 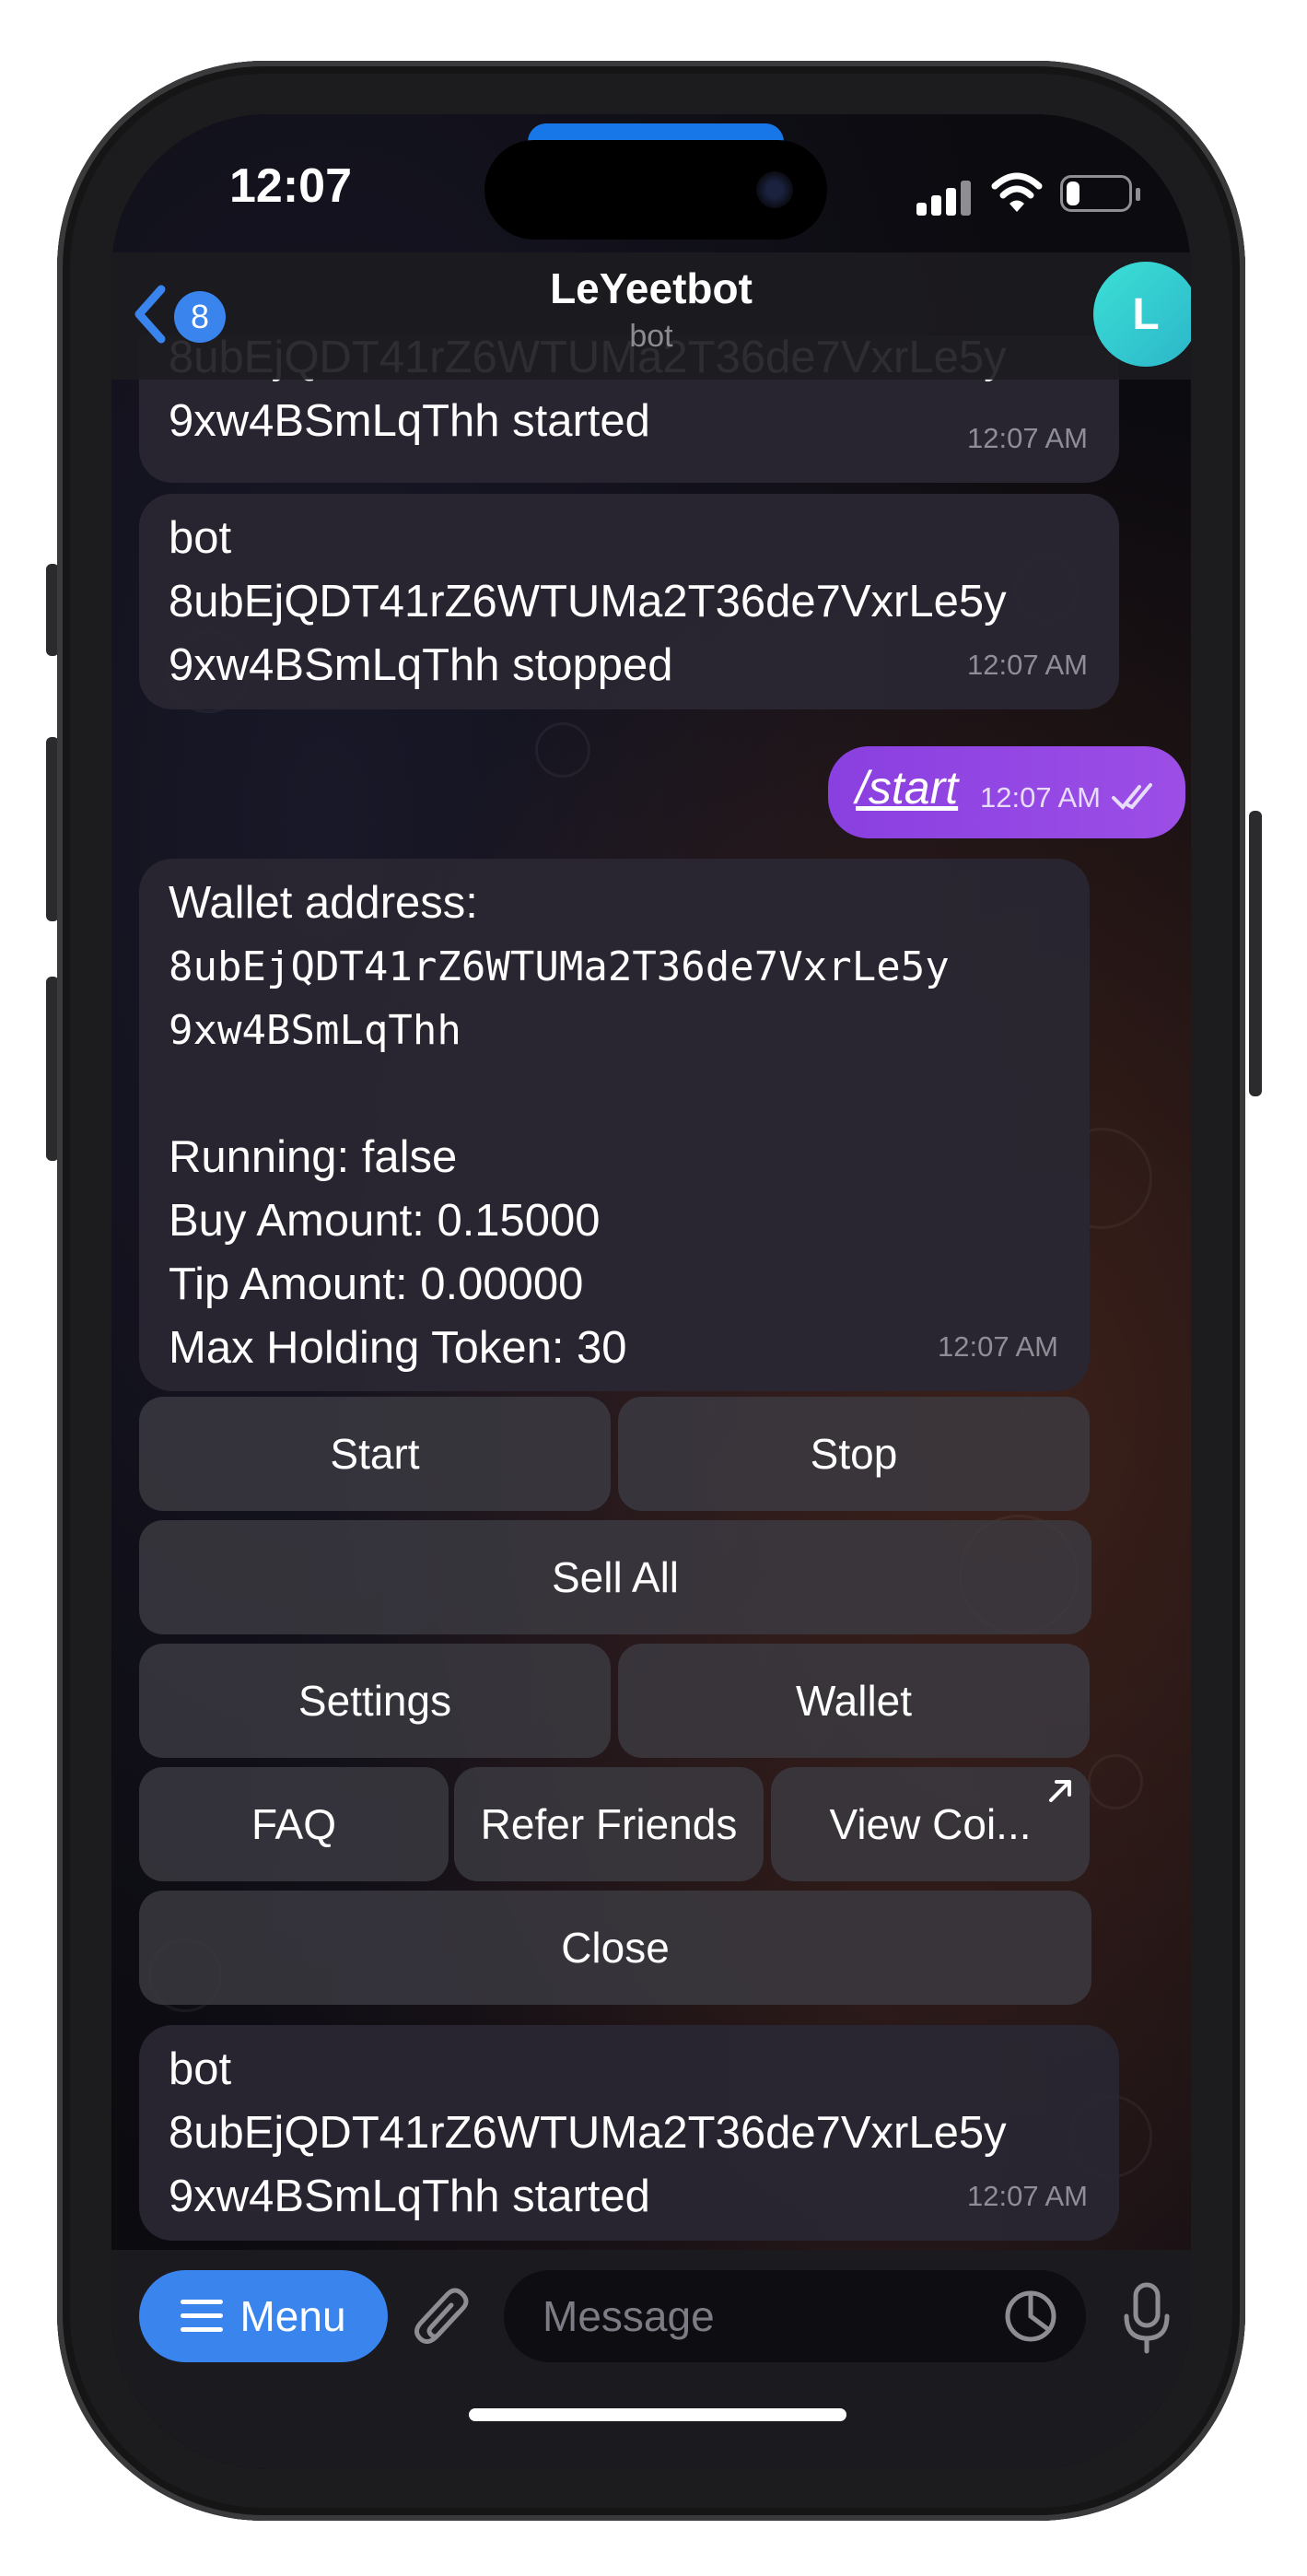 What do you see at coordinates (651, 316) in the screenshot?
I see `chat-header: 8 LeYeetbot bot L` at bounding box center [651, 316].